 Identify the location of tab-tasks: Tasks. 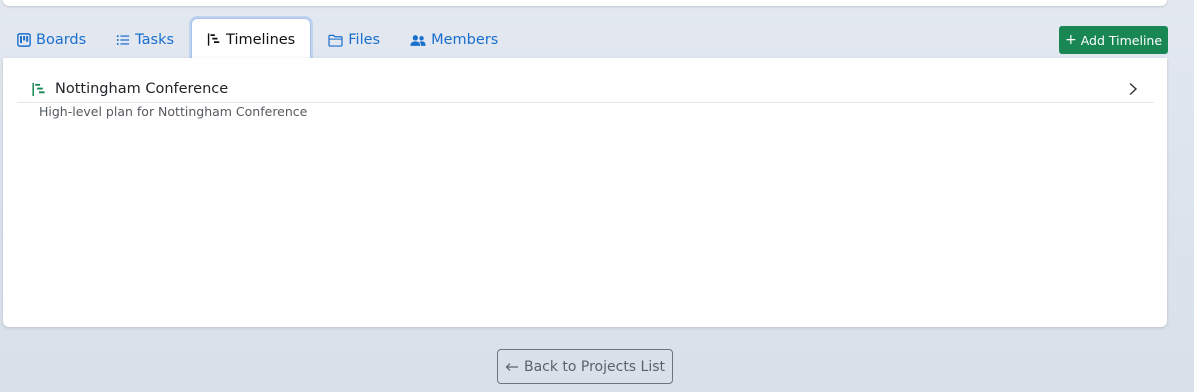
(145, 40).